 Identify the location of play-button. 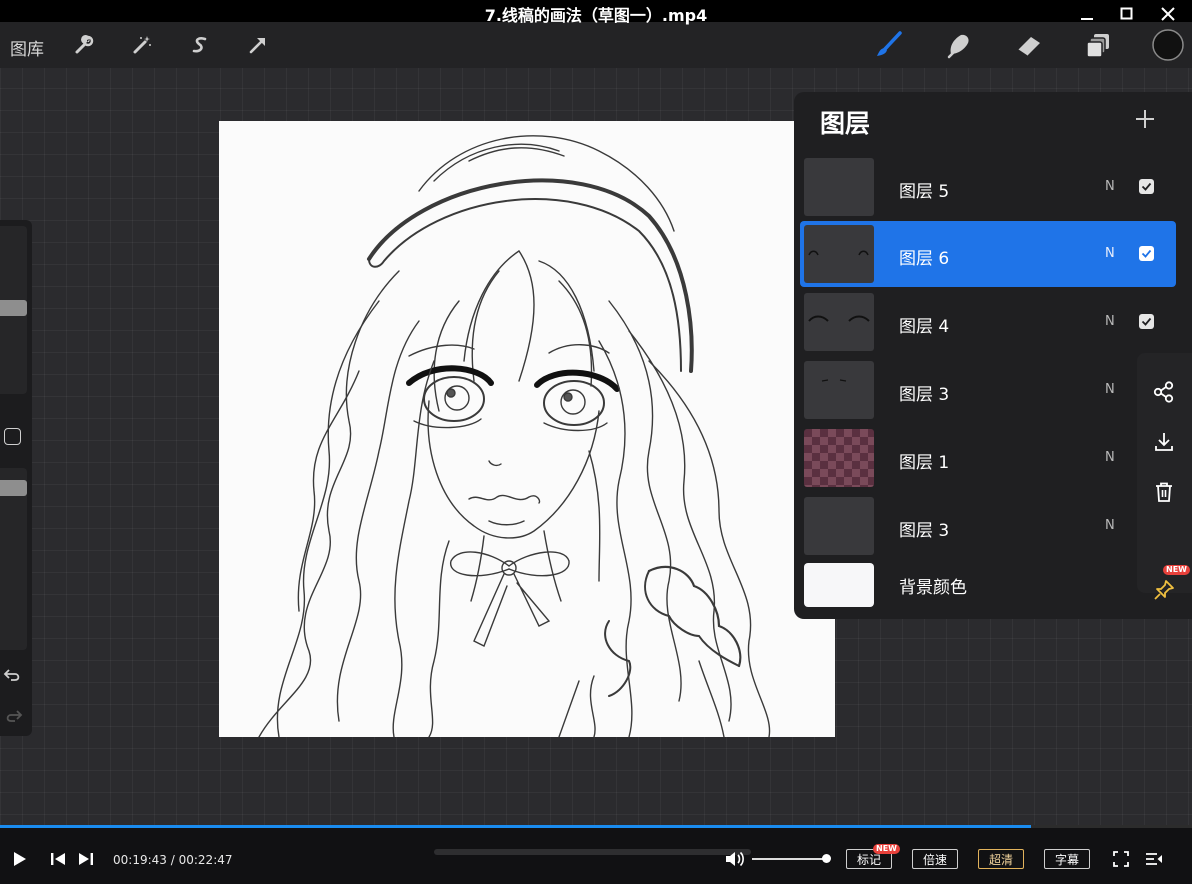
(19, 859).